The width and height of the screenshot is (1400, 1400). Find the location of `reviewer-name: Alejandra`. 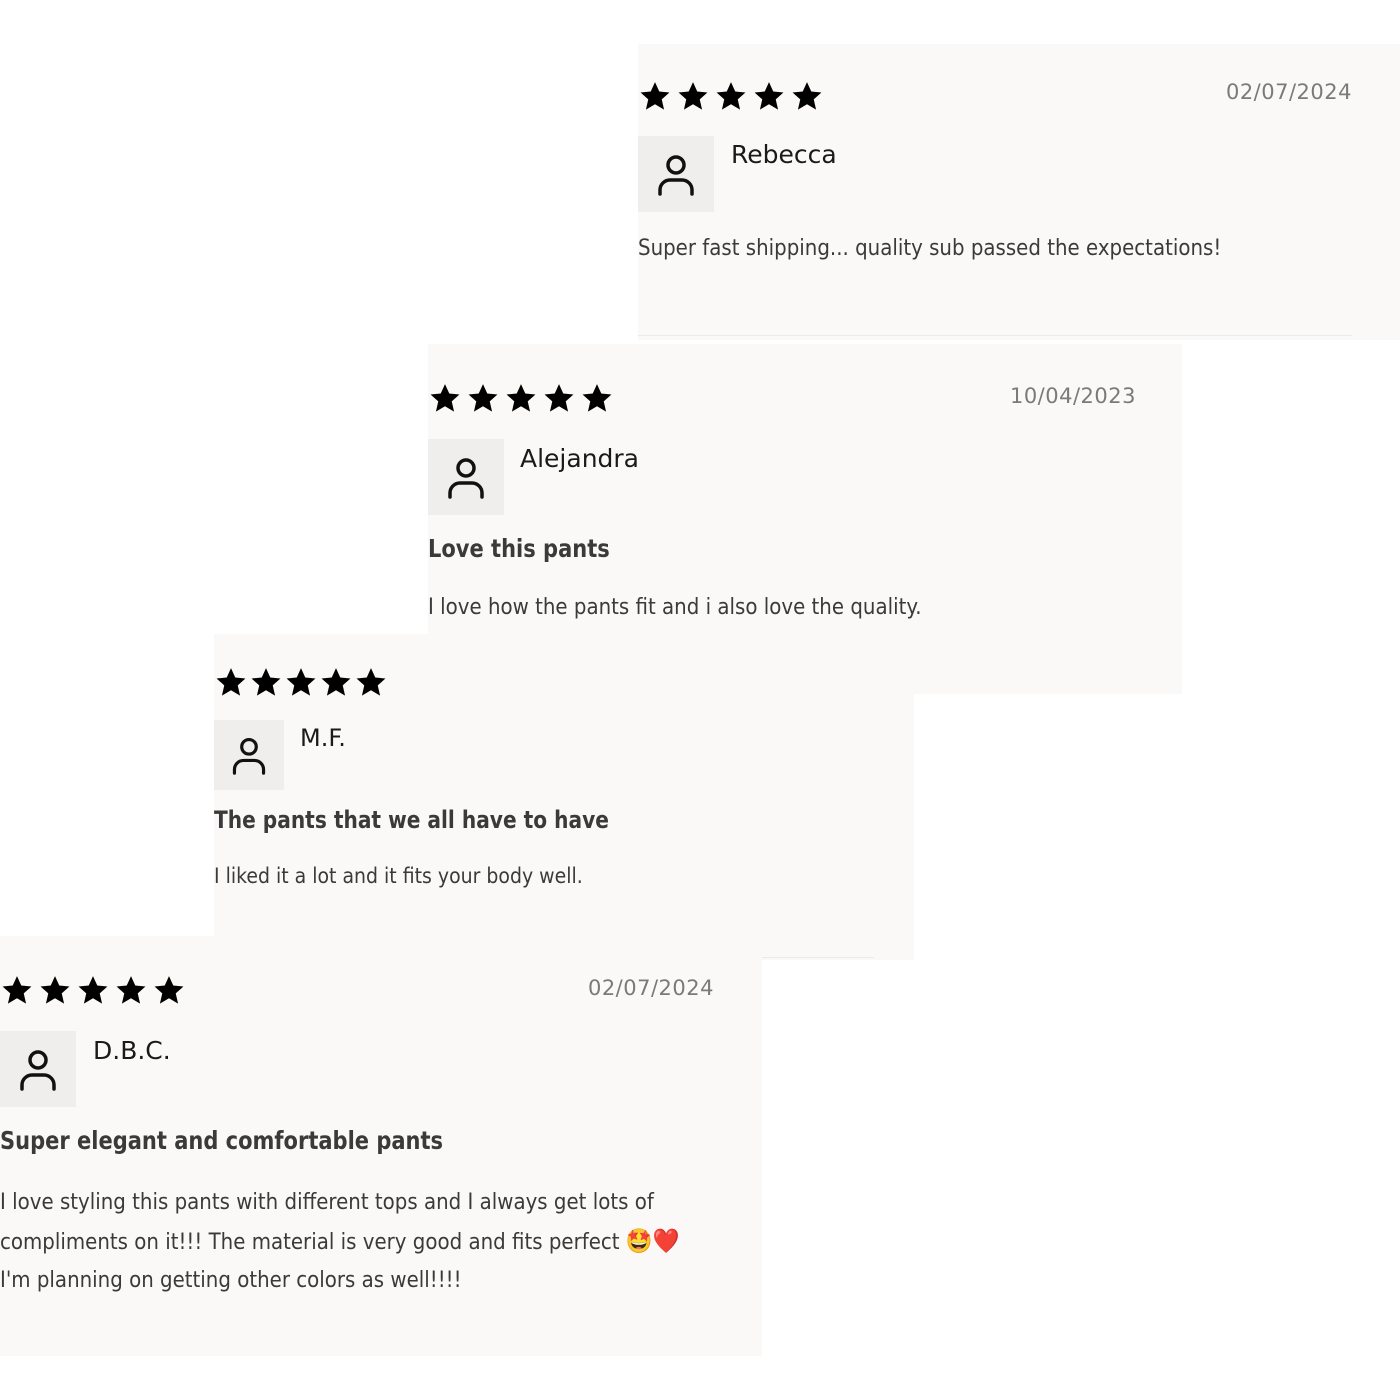

reviewer-name: Alejandra is located at coordinates (580, 458).